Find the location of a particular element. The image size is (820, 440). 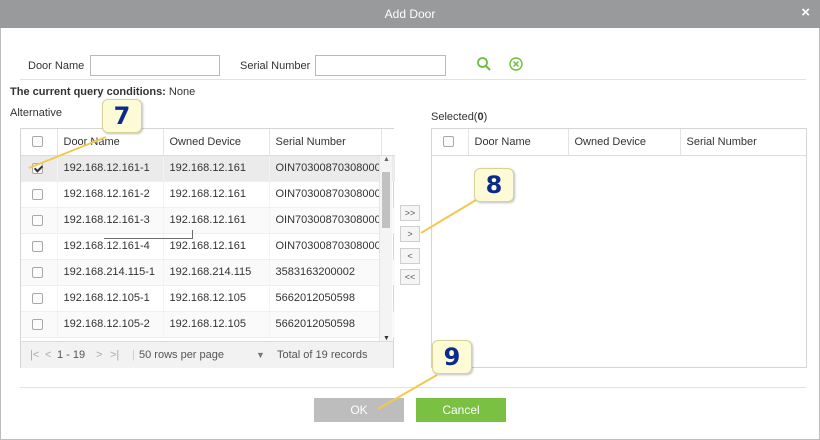

callout-step-9: 9 is located at coordinates (452, 357).